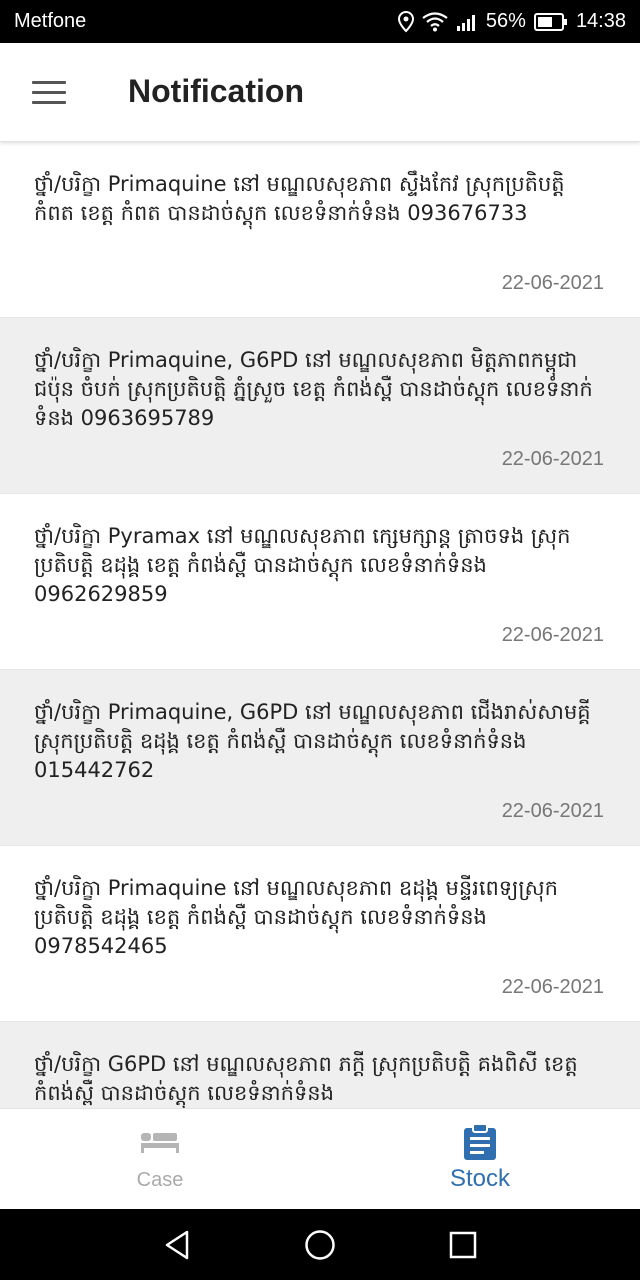  Describe the element at coordinates (480, 1178) in the screenshot. I see `nav-stock-label: Stock` at that location.